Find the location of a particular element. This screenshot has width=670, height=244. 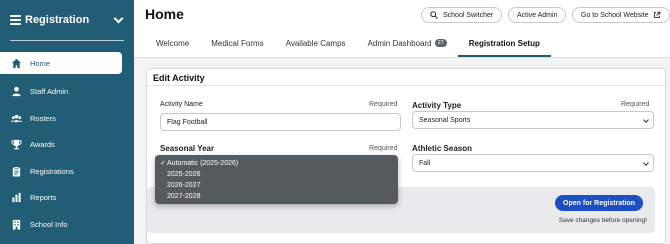

sidebar-item-school-info: School Info is located at coordinates (67, 224).